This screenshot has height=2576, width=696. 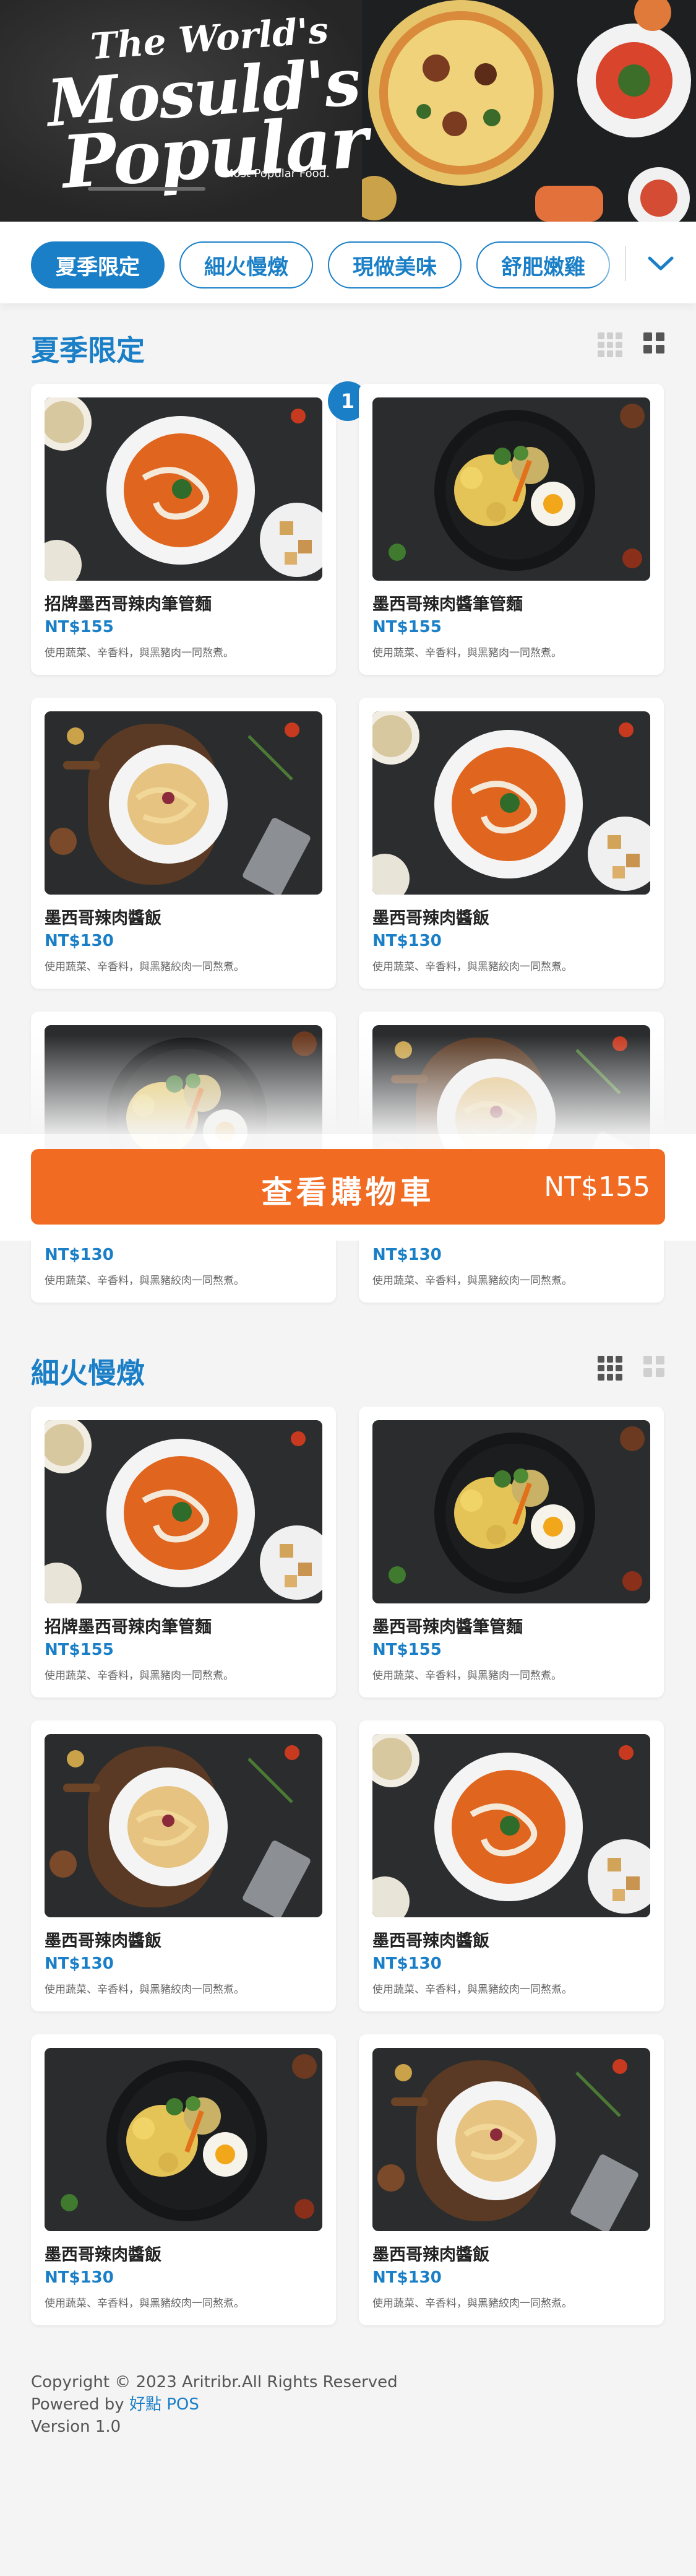 What do you see at coordinates (597, 1187) in the screenshot?
I see `cart-total: NT$155` at bounding box center [597, 1187].